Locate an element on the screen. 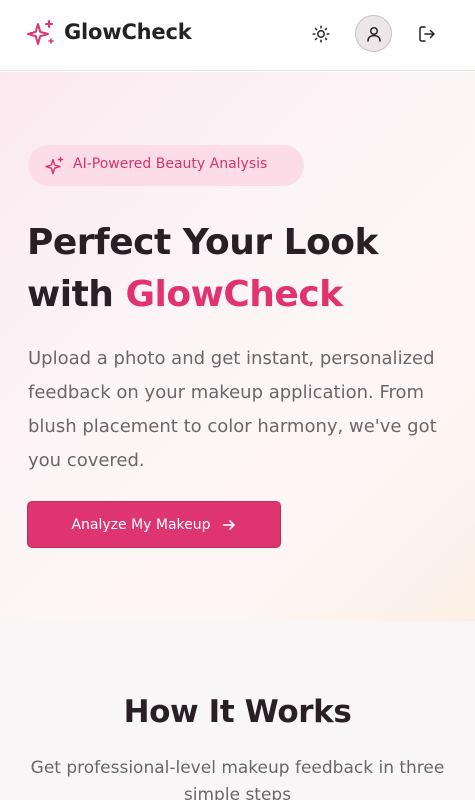  app-header: GlowCheck is located at coordinates (237, 35).